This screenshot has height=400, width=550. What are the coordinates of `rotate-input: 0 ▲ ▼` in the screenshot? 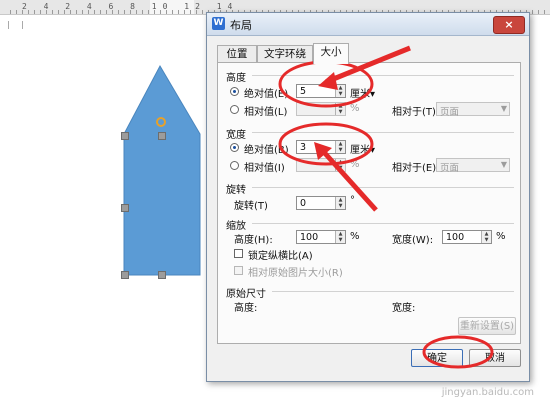 It's located at (321, 203).